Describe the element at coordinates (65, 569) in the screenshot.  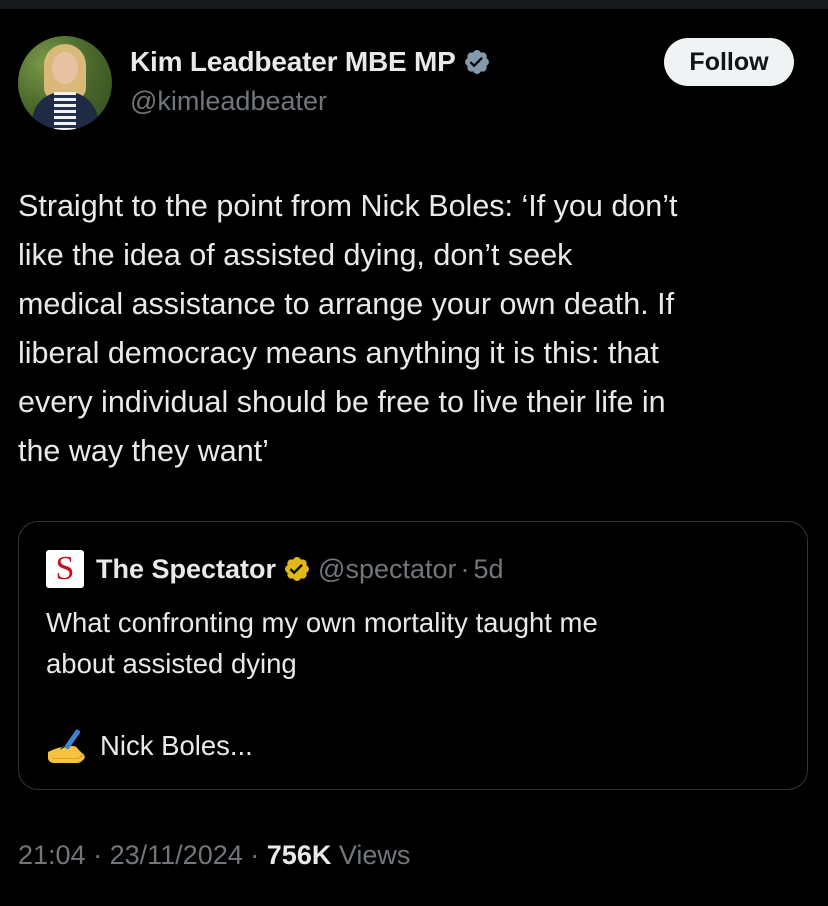
I see `spectator-logo-icon: S` at that location.